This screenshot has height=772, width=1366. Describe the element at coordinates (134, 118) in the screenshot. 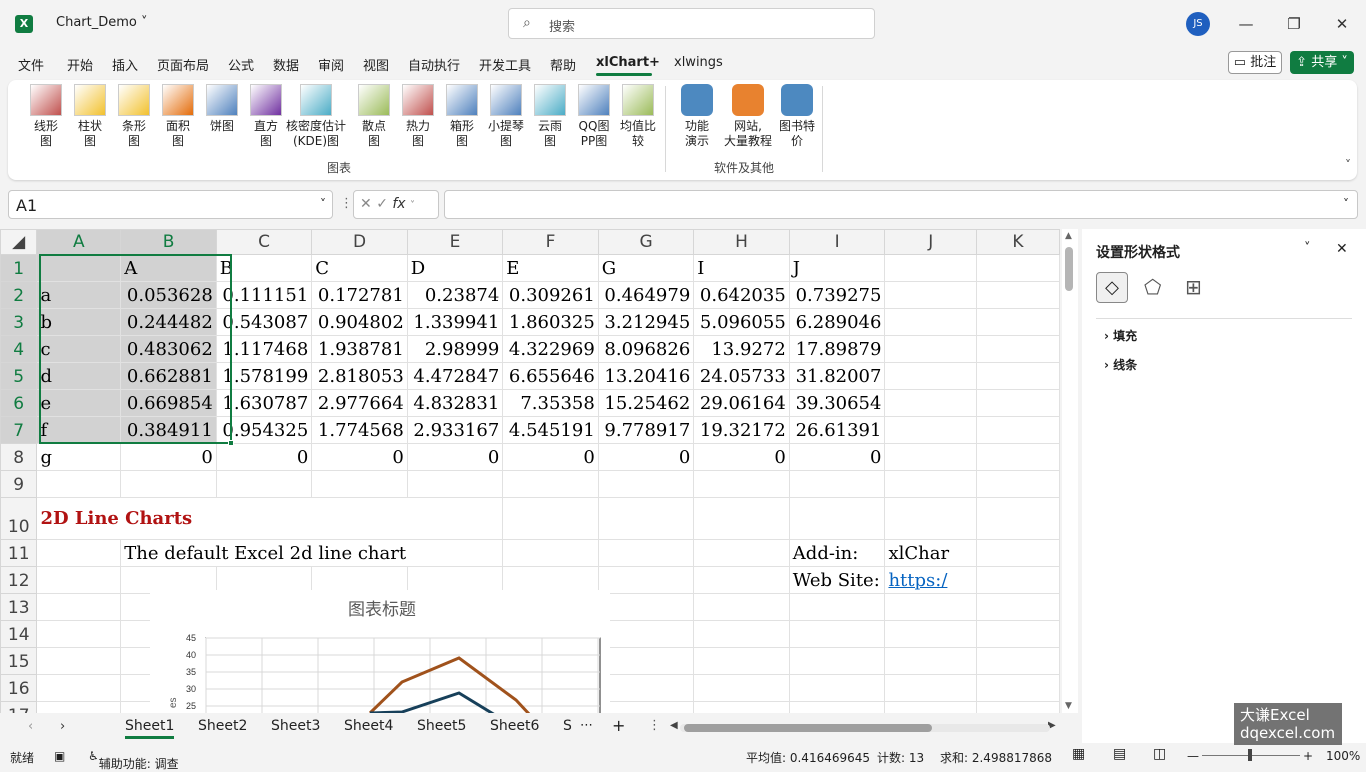

I see `ribbon-button-bar-chart: 条形 图` at that location.